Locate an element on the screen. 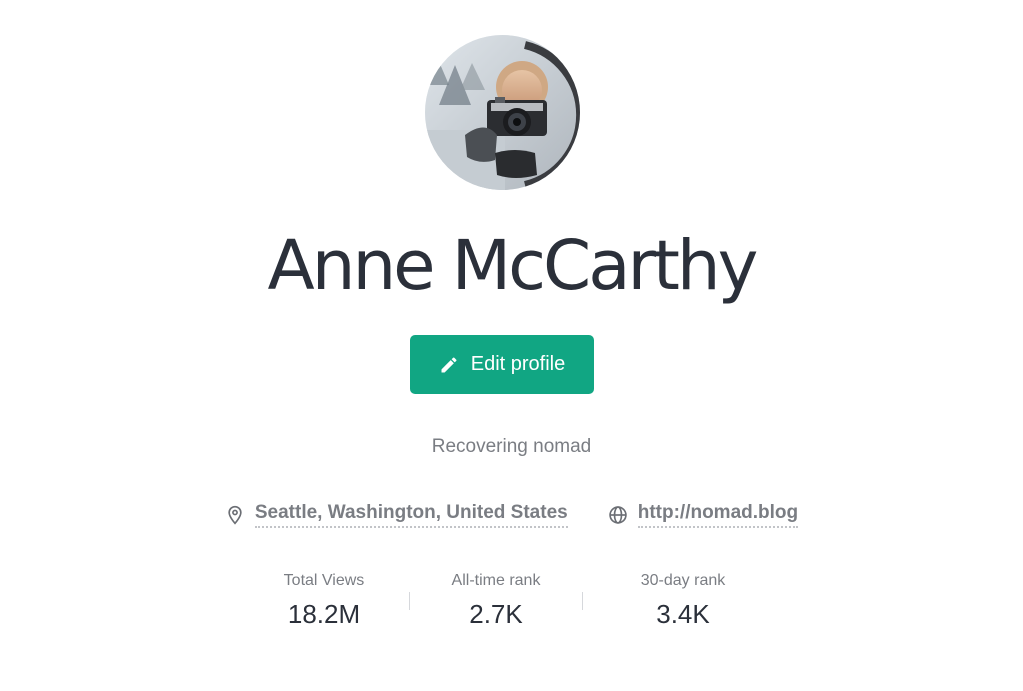  stat-30-day-rank: 30-day rank 3.4K is located at coordinates (683, 601).